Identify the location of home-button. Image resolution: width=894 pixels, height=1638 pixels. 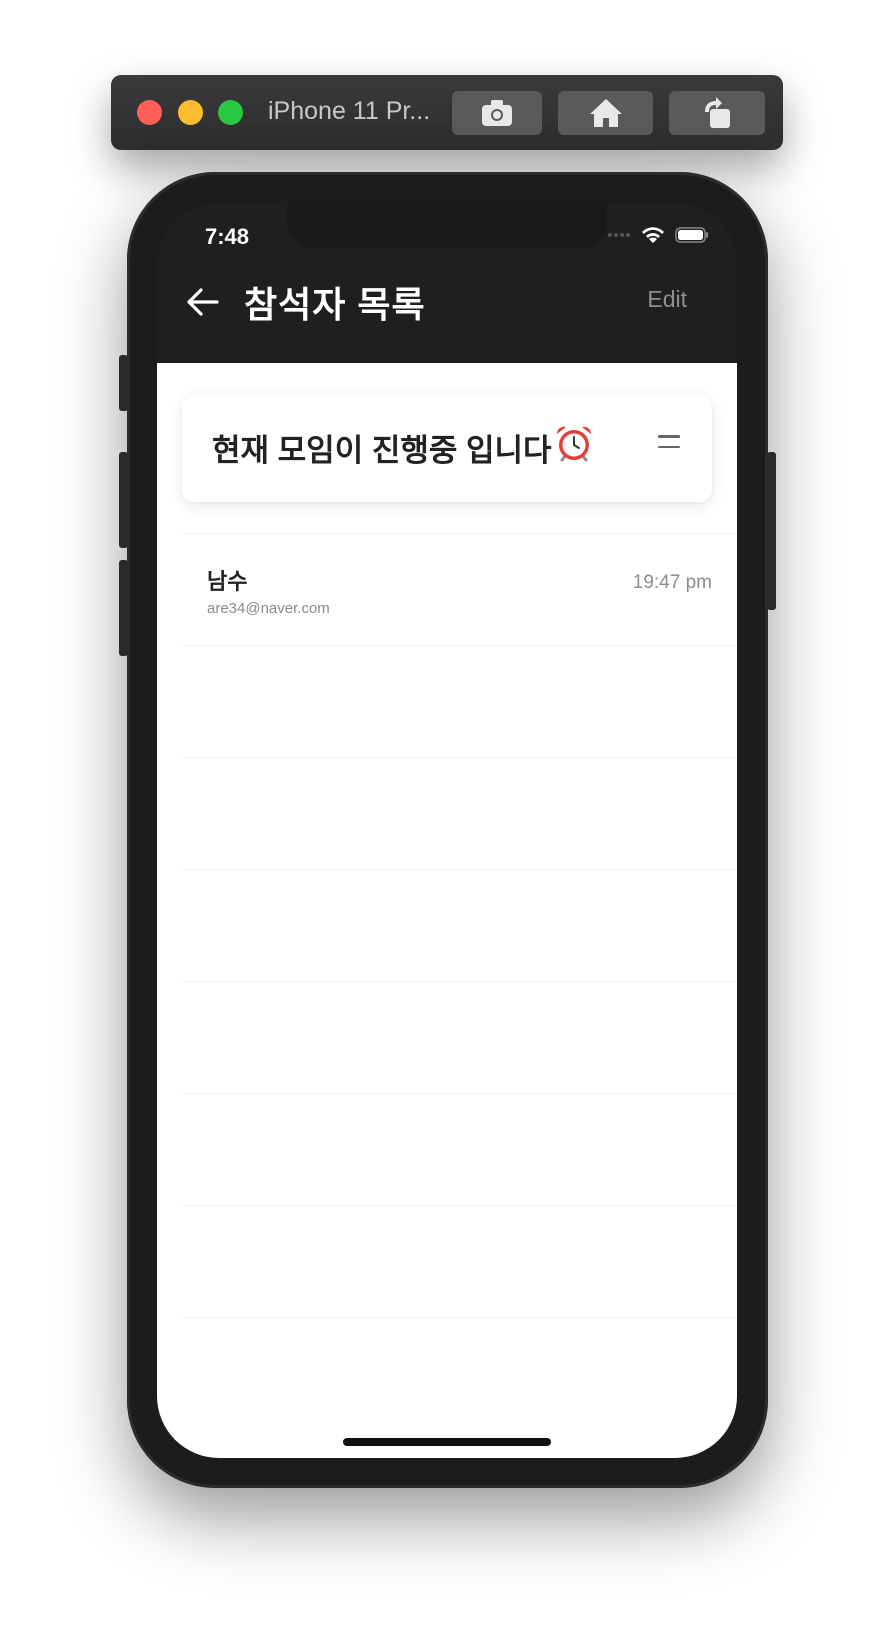
(605, 113).